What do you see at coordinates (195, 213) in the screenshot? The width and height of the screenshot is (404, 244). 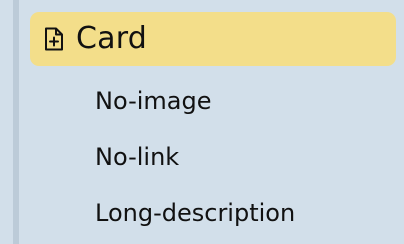 I see `tree-item-long-description: Long-description` at bounding box center [195, 213].